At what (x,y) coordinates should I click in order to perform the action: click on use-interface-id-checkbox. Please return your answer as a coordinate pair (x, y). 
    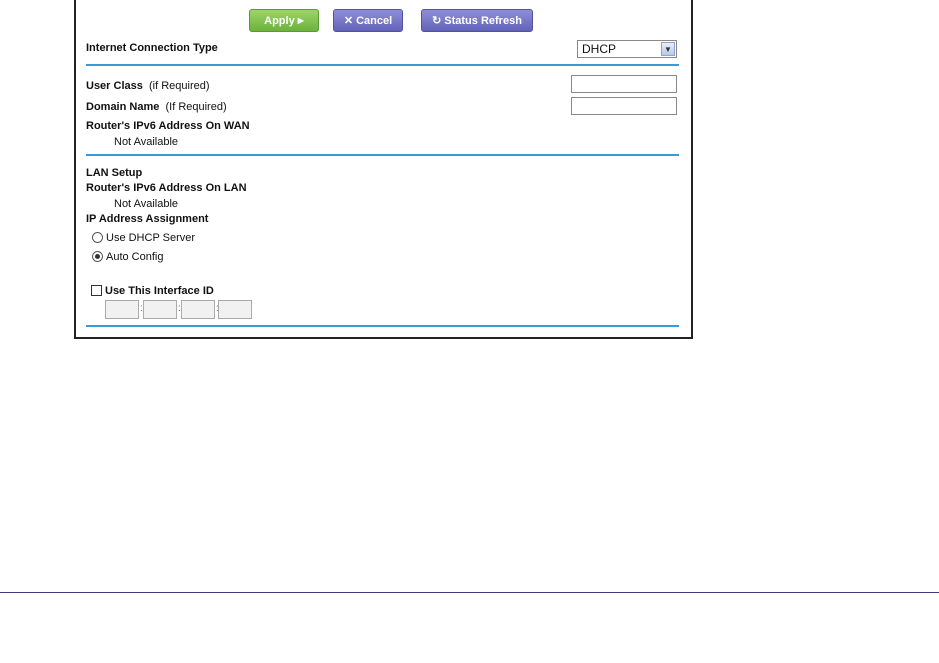
    Looking at the image, I should click on (96, 290).